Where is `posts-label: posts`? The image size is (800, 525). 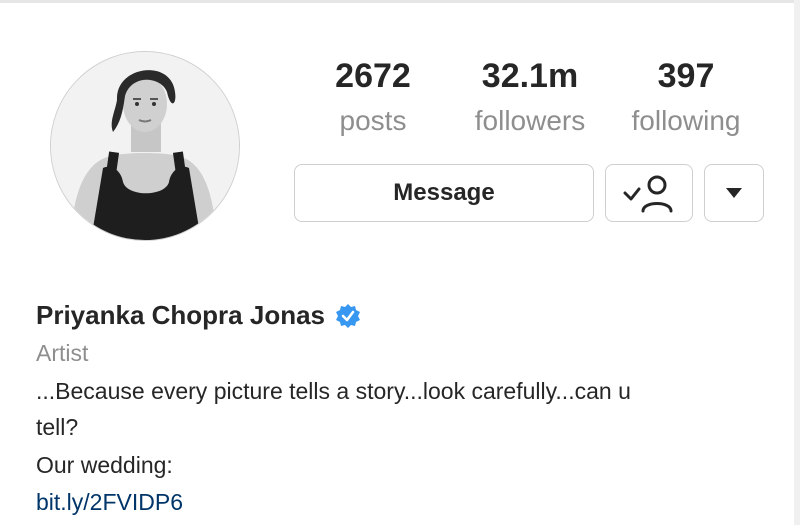
posts-label: posts is located at coordinates (373, 120).